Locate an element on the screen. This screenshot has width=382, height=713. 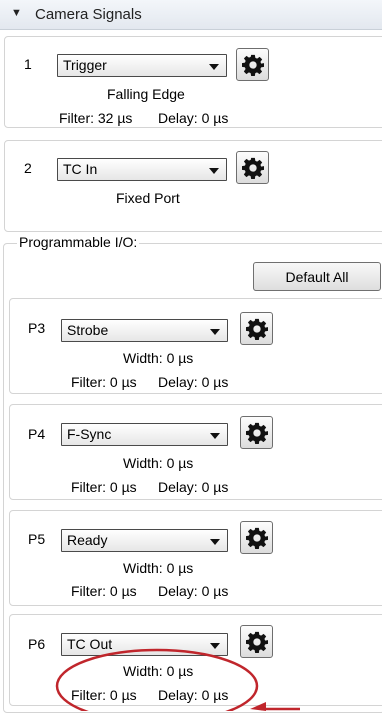
port-p5-dropdown: Ready is located at coordinates (144, 540).